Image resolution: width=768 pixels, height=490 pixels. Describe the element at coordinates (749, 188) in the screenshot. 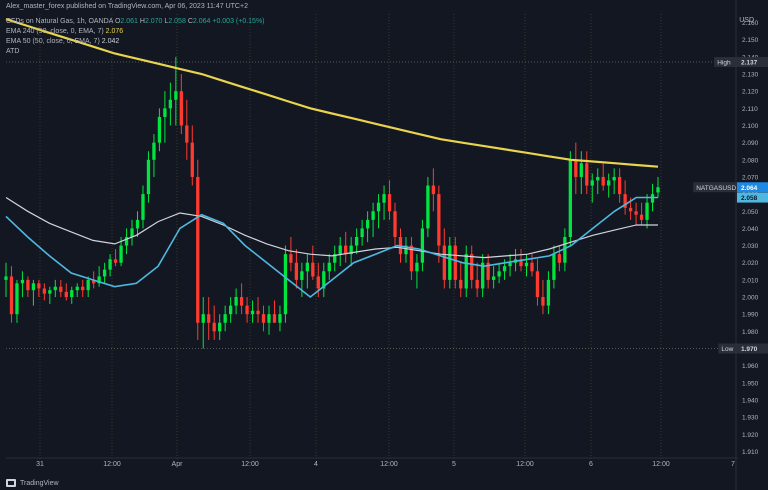

I see `symbol-marker-value: 2.064` at that location.